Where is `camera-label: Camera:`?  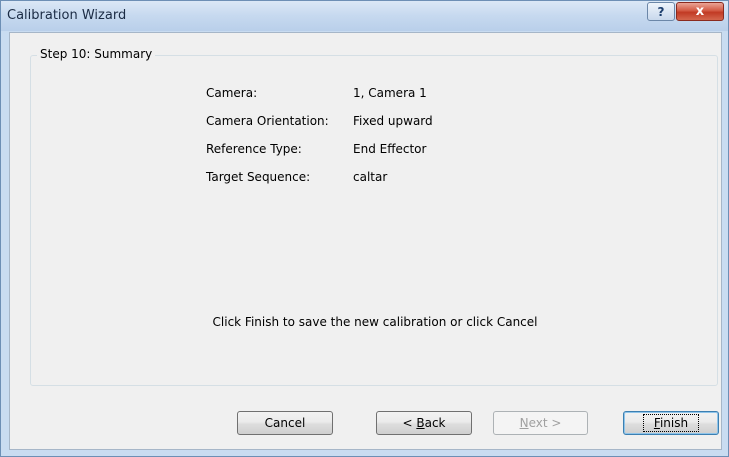 camera-label: Camera: is located at coordinates (232, 93).